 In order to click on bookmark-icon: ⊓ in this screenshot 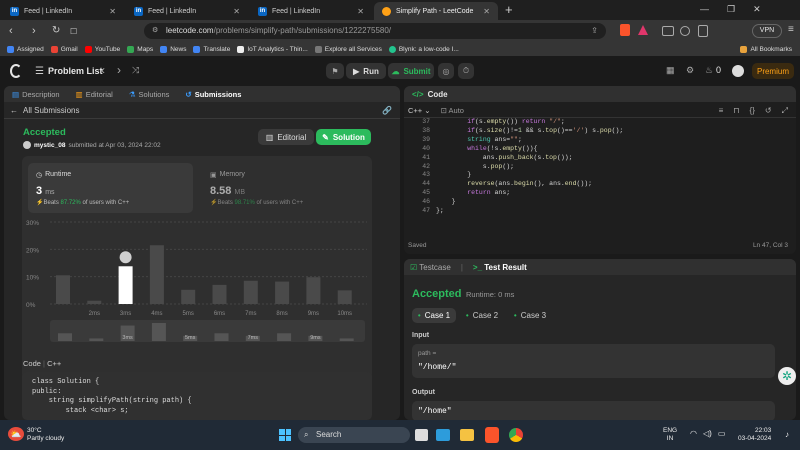, I will do `click(736, 111)`.